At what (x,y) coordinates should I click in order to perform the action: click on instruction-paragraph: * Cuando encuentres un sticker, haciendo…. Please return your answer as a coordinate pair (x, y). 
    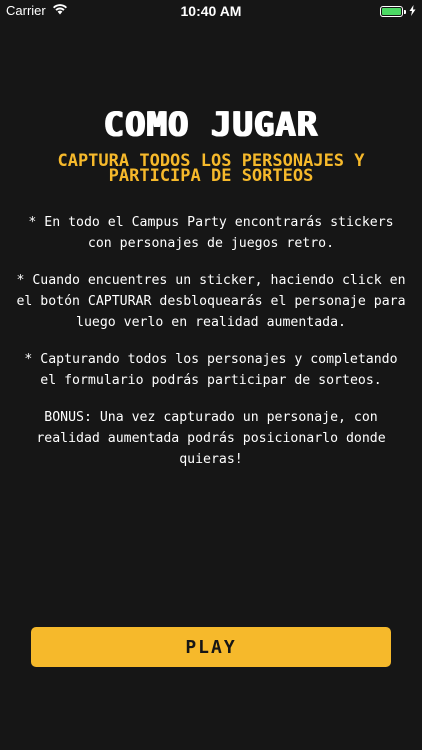
    Looking at the image, I should click on (211, 301).